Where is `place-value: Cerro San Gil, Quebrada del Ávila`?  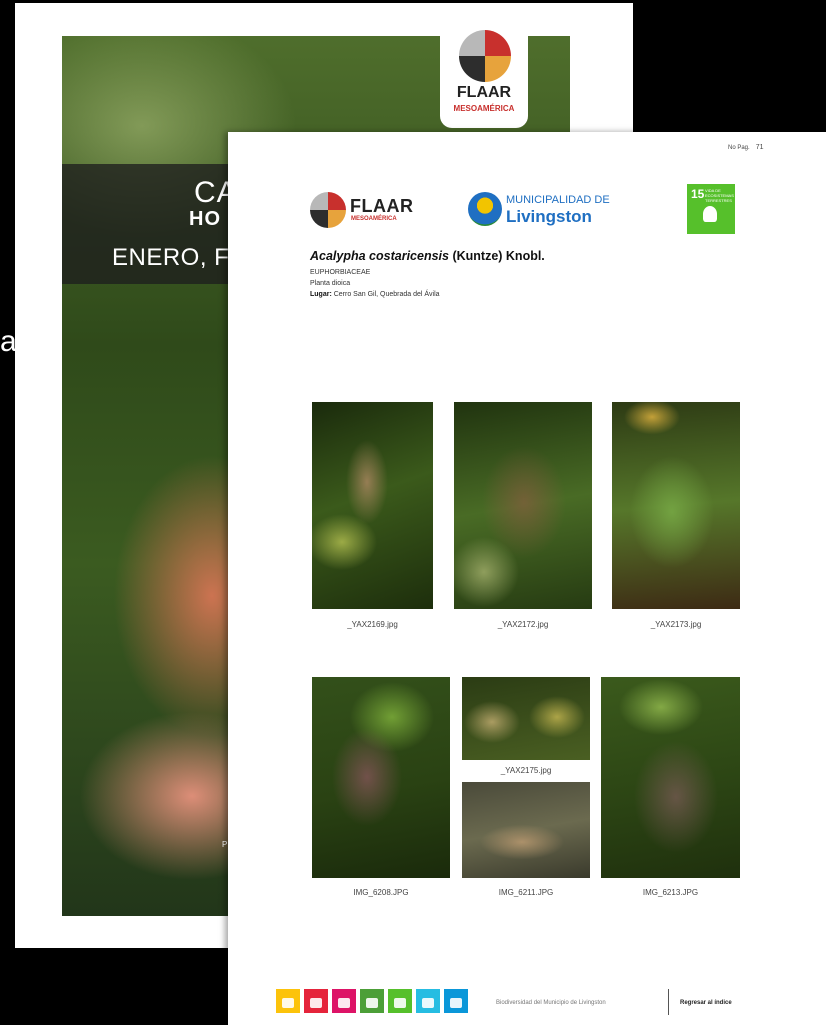
place-value: Cerro San Gil, Quebrada del Ávila is located at coordinates (385, 294).